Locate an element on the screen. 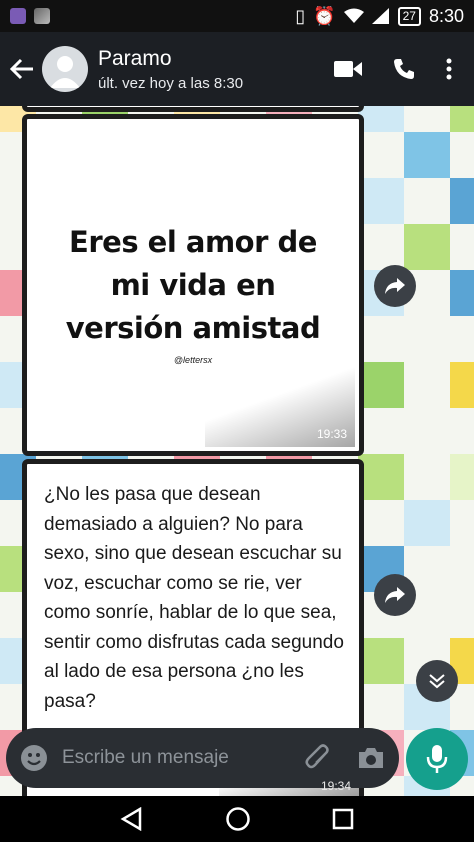 Image resolution: width=474 pixels, height=842 pixels. nav-recents-icon is located at coordinates (343, 819).